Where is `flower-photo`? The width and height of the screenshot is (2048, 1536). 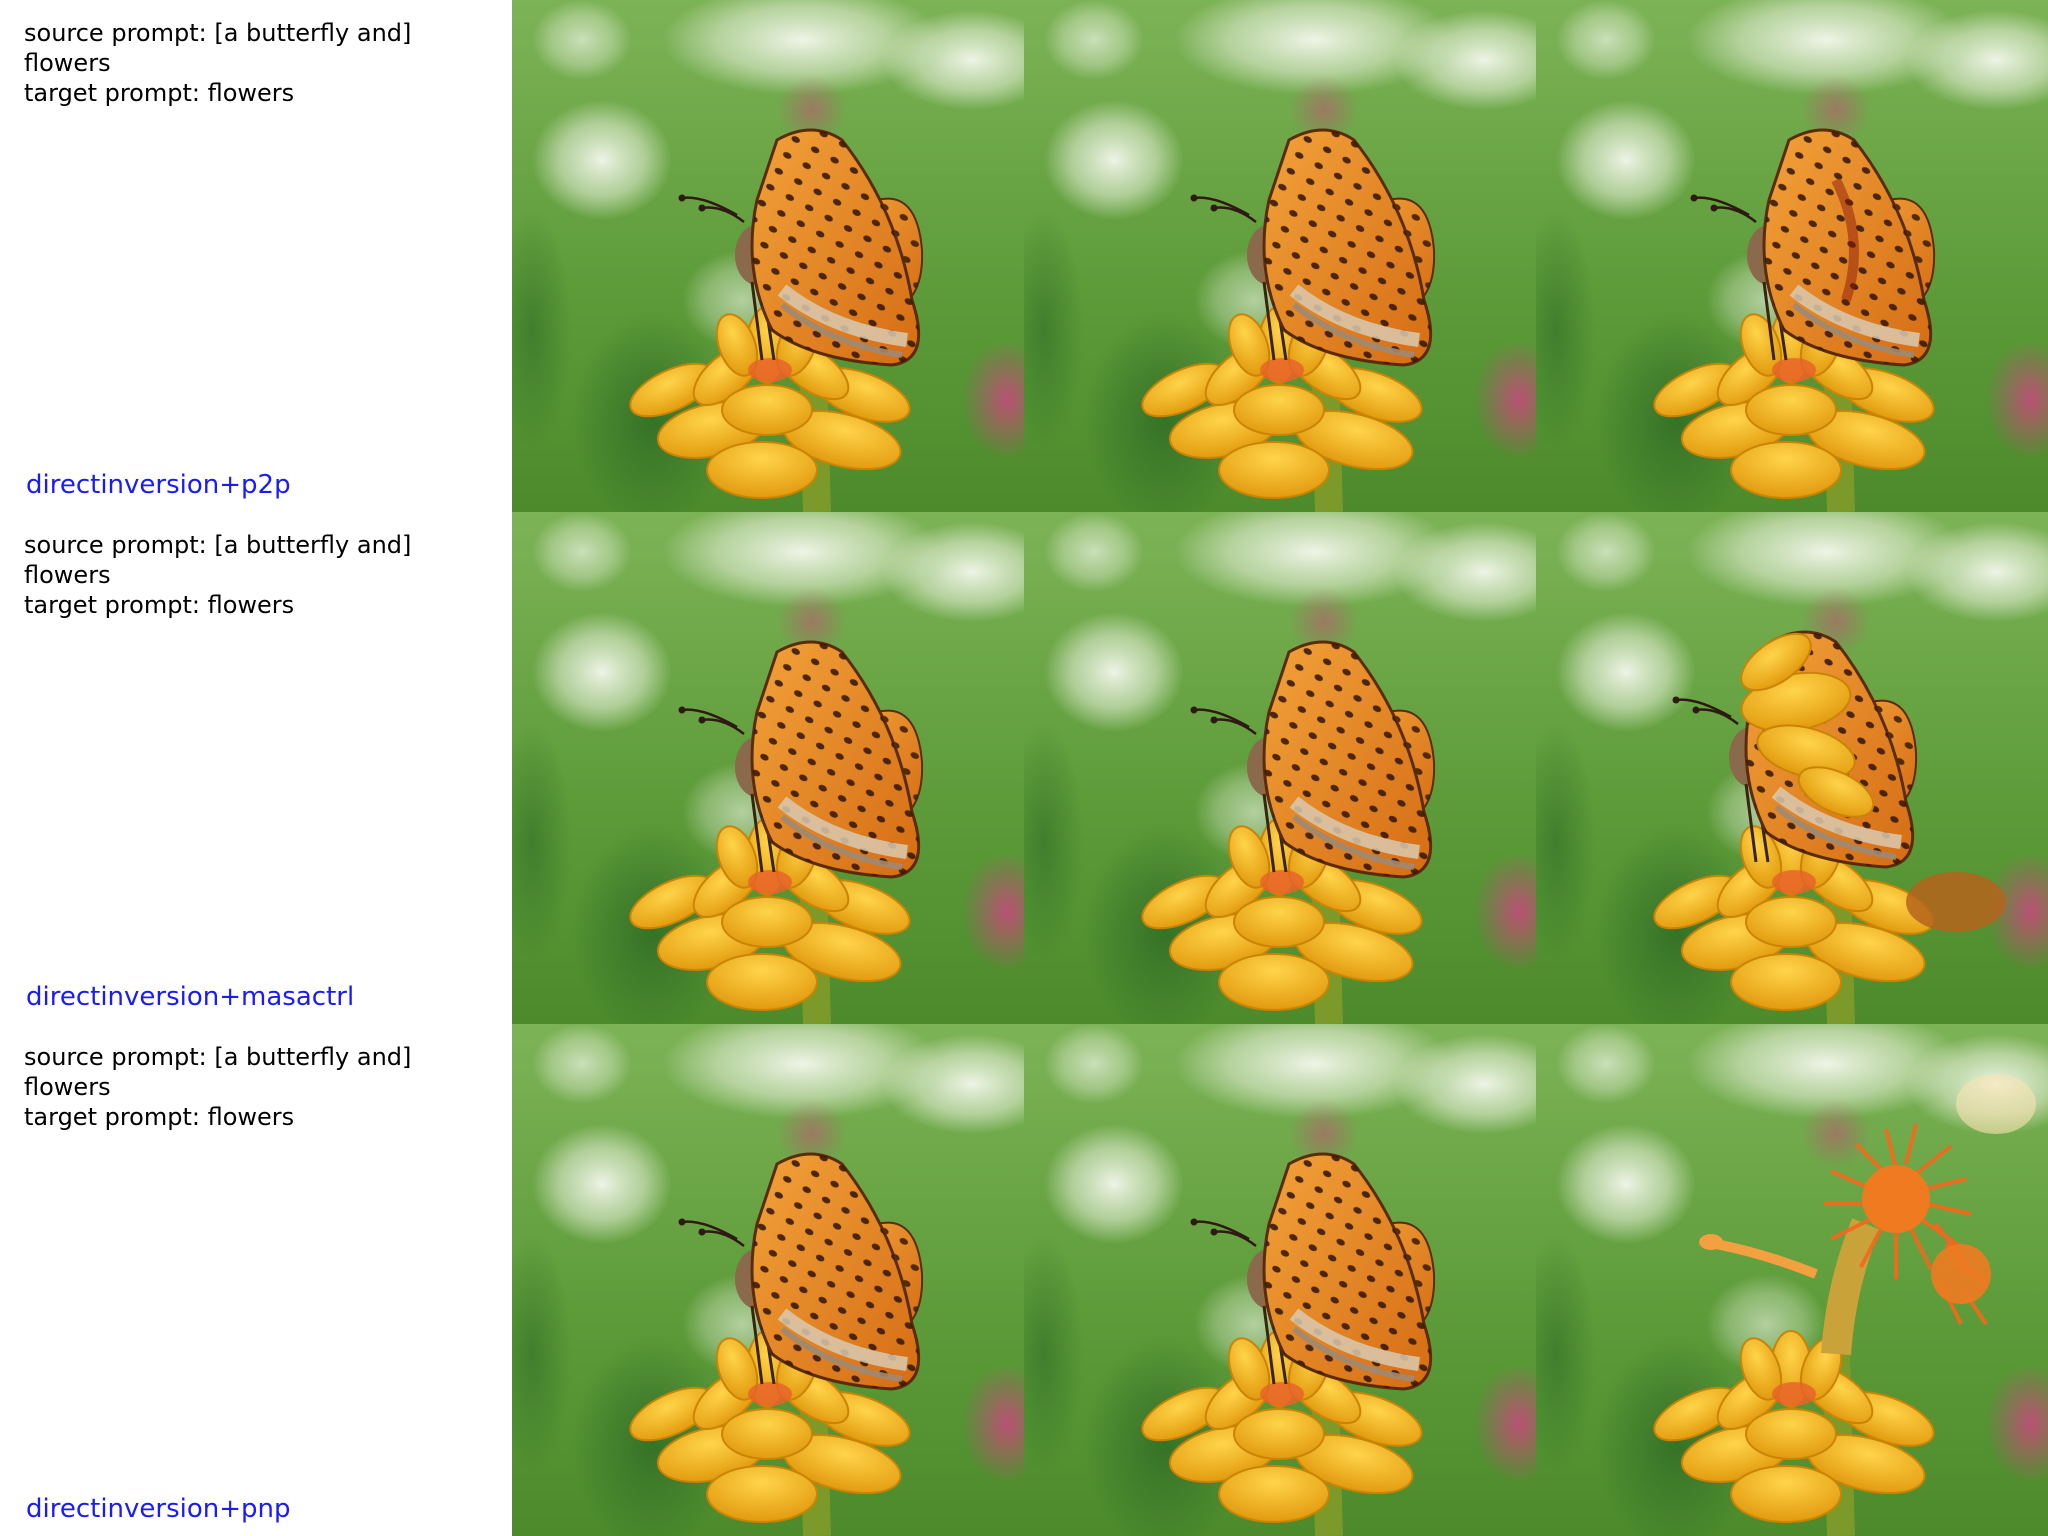
flower-photo is located at coordinates (1792, 1280).